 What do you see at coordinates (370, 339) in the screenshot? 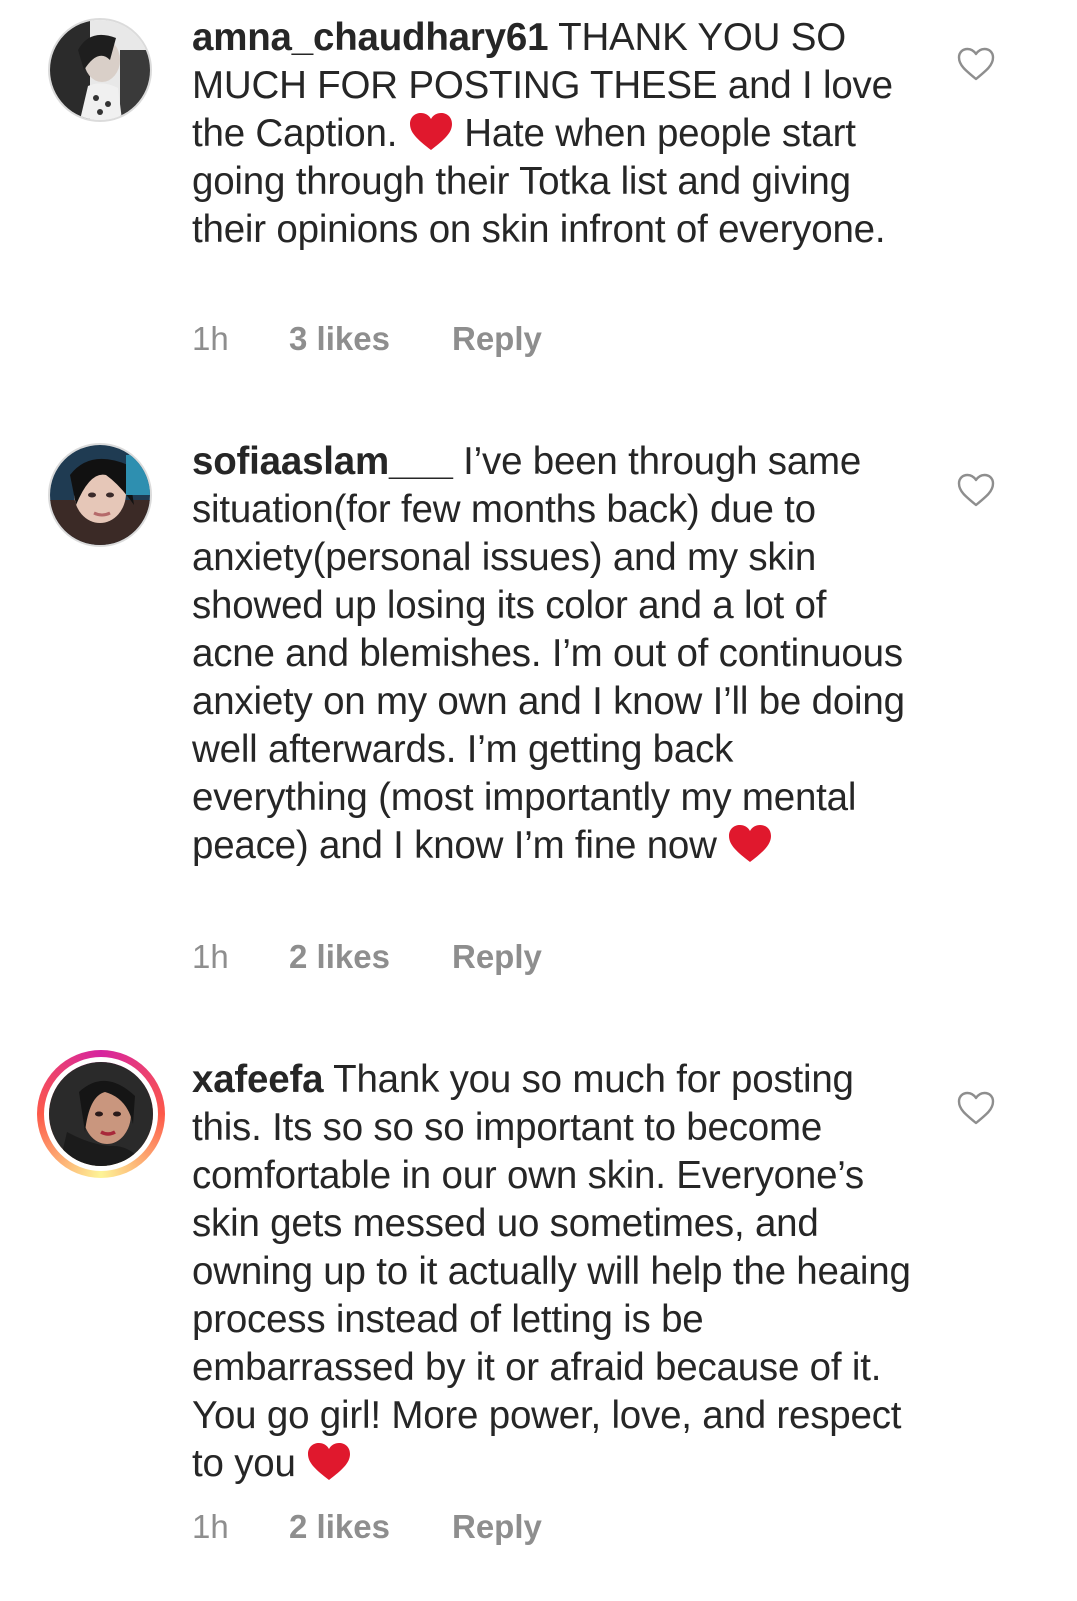
I see `comment-likes: 3 likes` at bounding box center [370, 339].